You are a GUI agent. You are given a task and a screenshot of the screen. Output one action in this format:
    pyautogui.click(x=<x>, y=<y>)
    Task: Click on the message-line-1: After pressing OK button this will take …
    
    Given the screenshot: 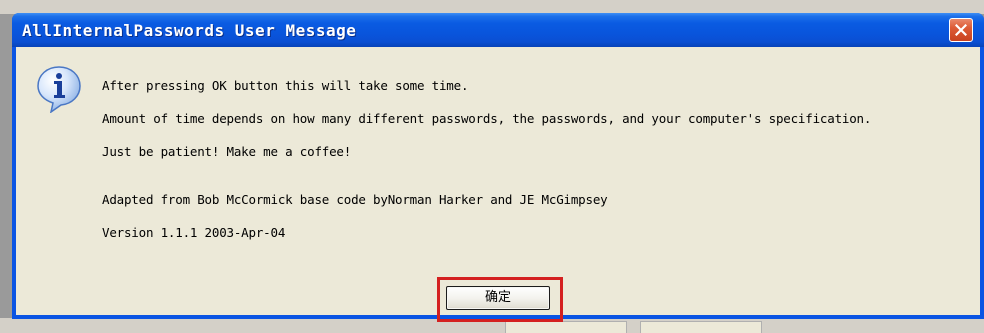 What is the action you would take?
    pyautogui.click(x=285, y=85)
    